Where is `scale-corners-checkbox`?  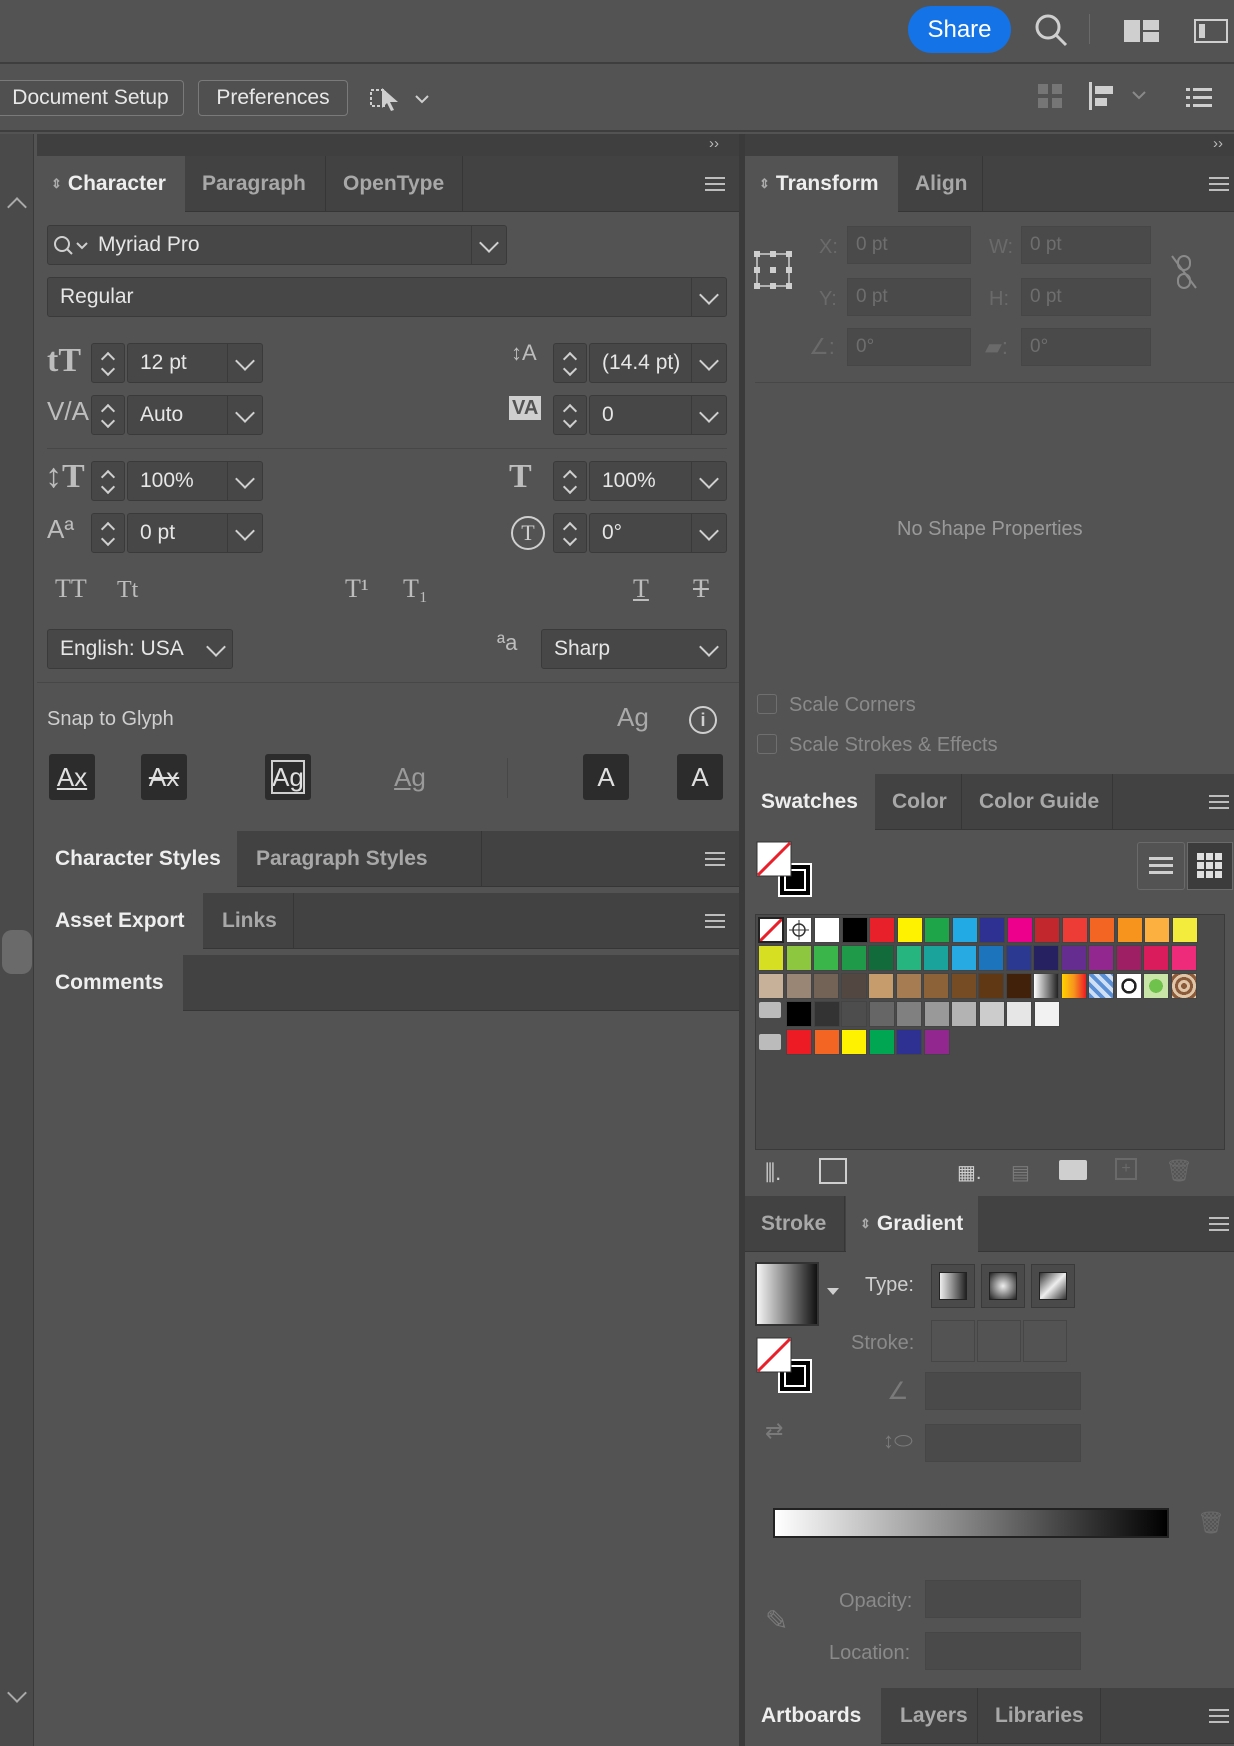
scale-corners-checkbox is located at coordinates (767, 704).